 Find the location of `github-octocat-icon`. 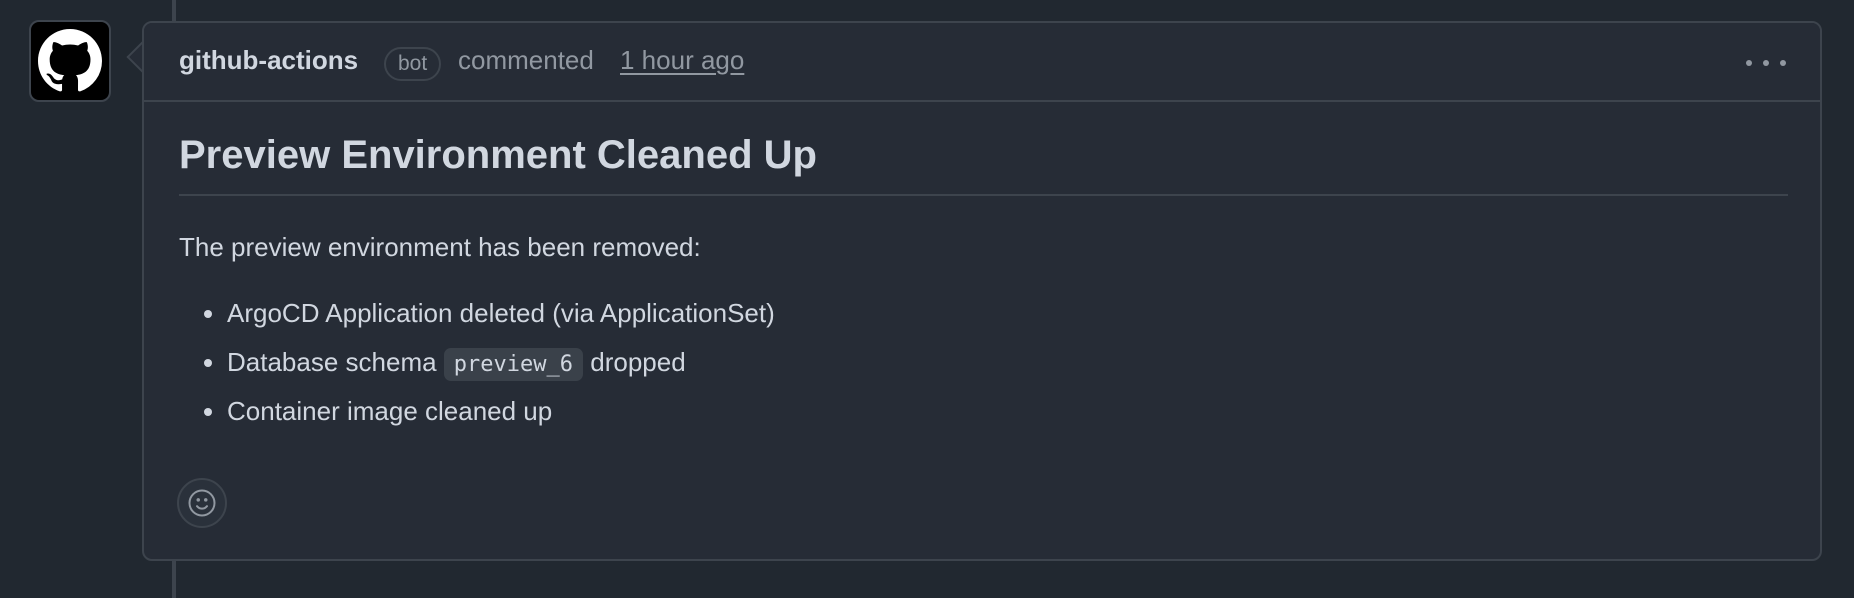

github-octocat-icon is located at coordinates (70, 60).